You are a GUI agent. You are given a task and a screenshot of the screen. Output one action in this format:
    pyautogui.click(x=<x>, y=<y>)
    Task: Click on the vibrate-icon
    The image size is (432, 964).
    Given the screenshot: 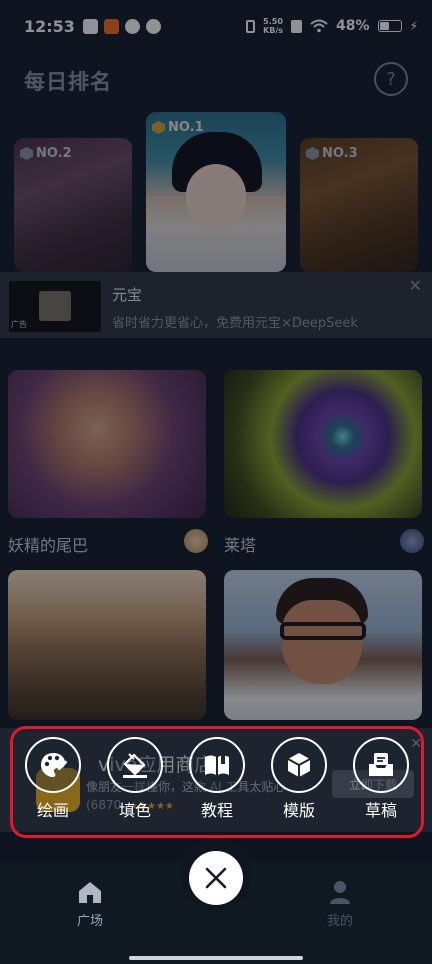 What is the action you would take?
    pyautogui.click(x=251, y=26)
    